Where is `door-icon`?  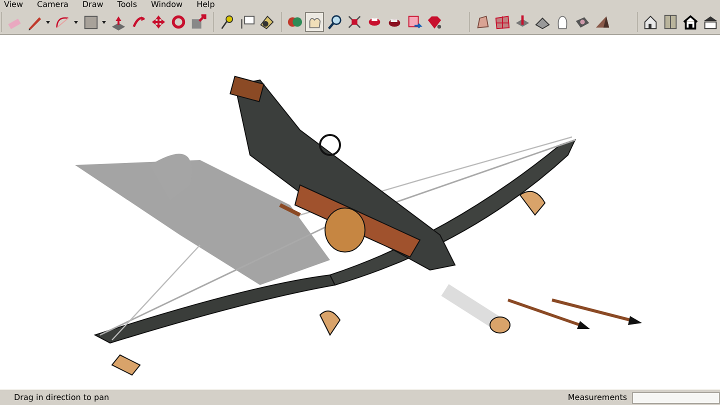 door-icon is located at coordinates (670, 22).